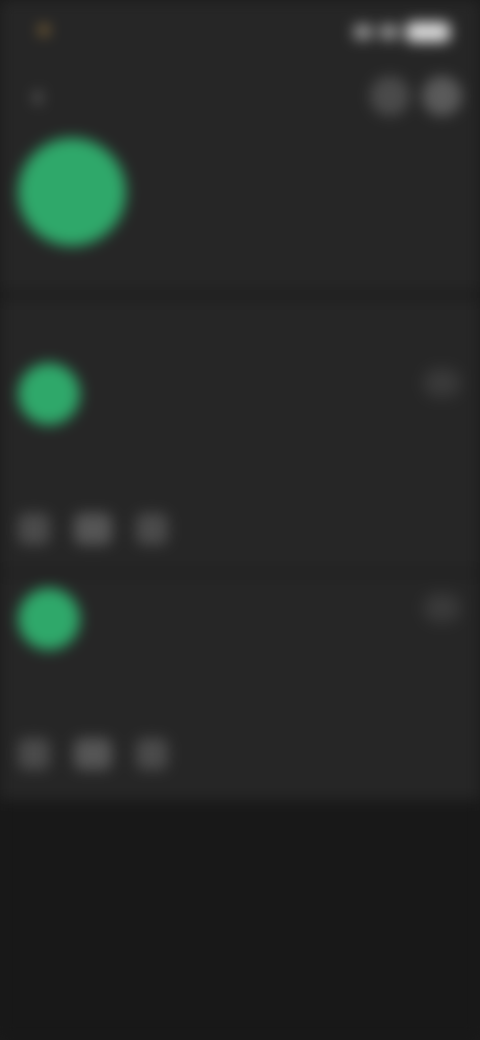 The width and height of the screenshot is (480, 1040). What do you see at coordinates (389, 32) in the screenshot?
I see `wifi-icon` at bounding box center [389, 32].